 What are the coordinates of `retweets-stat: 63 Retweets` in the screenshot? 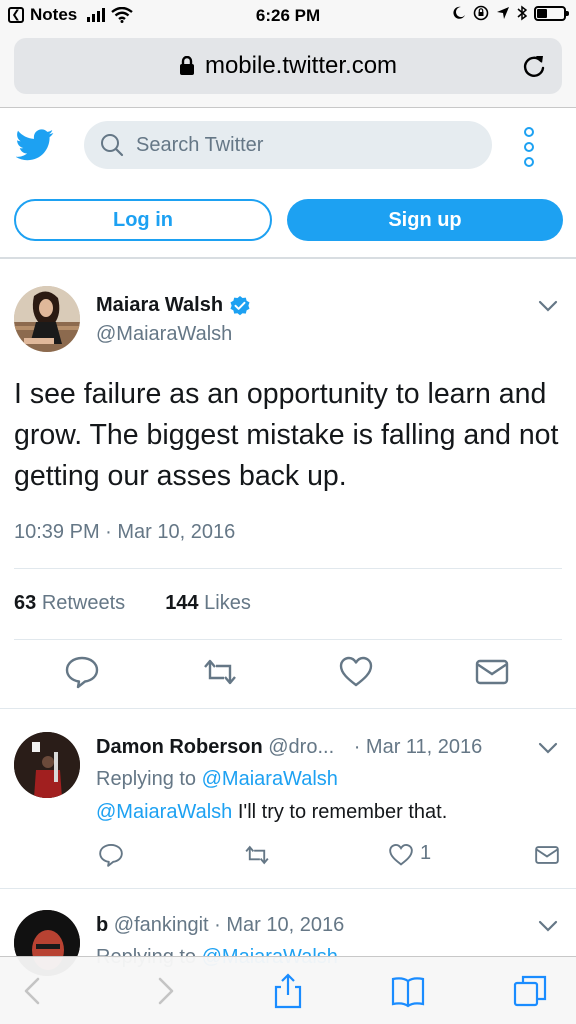 It's located at (69, 603).